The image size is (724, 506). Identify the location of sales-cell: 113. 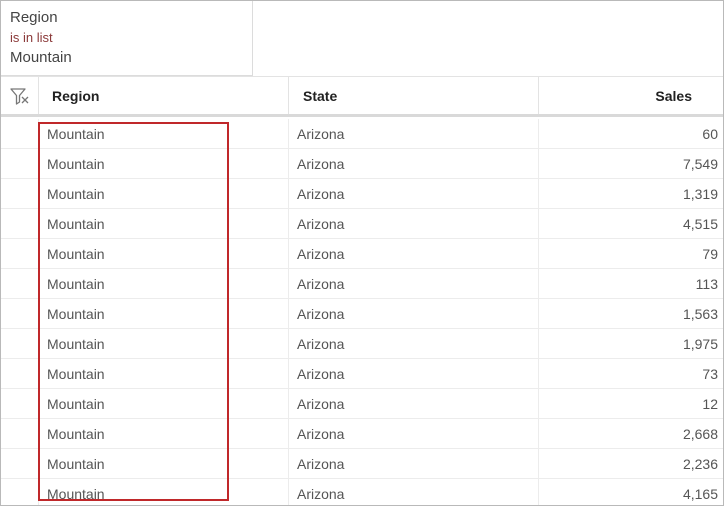
(706, 283).